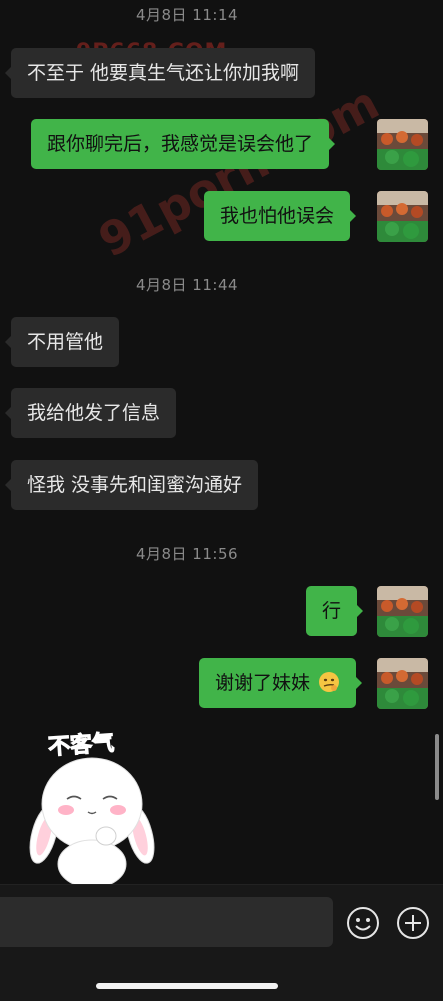 The height and width of the screenshot is (1001, 443). I want to click on incoming-message-bubble: 不至于 他要真生气还让你加我啊, so click(160, 73).